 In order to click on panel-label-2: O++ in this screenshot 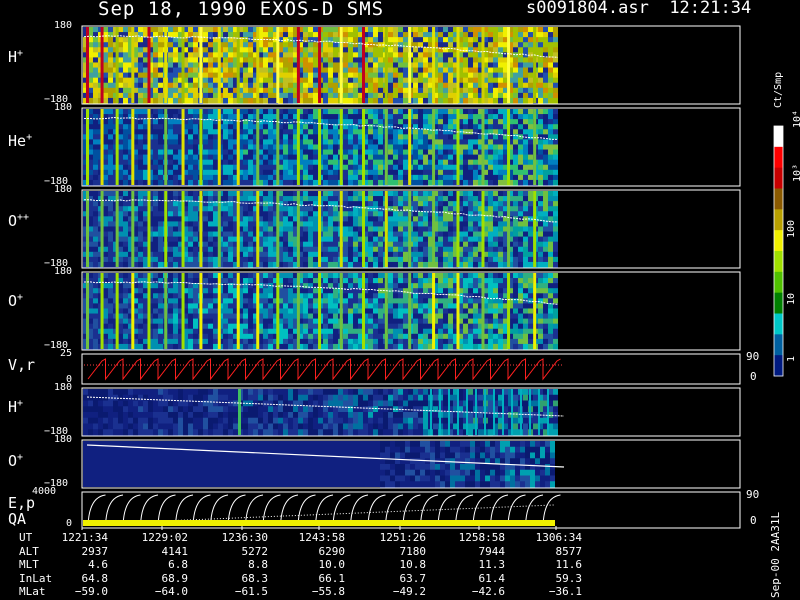, I will do `click(18, 221)`.